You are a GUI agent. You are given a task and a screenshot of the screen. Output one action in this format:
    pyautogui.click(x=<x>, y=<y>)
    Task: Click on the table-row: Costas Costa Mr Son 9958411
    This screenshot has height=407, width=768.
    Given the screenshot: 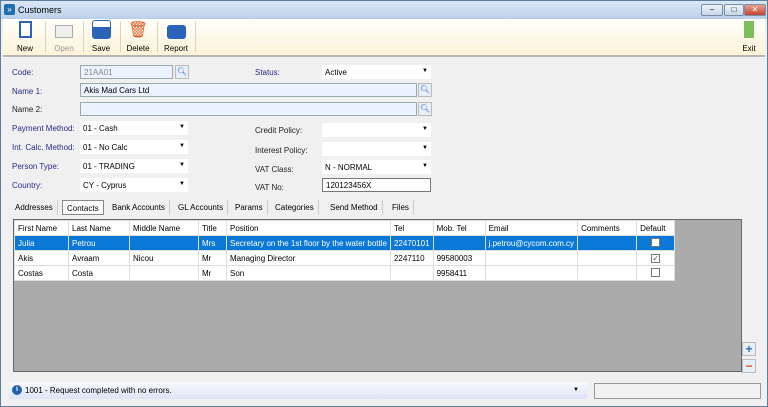 What is the action you would take?
    pyautogui.click(x=345, y=273)
    